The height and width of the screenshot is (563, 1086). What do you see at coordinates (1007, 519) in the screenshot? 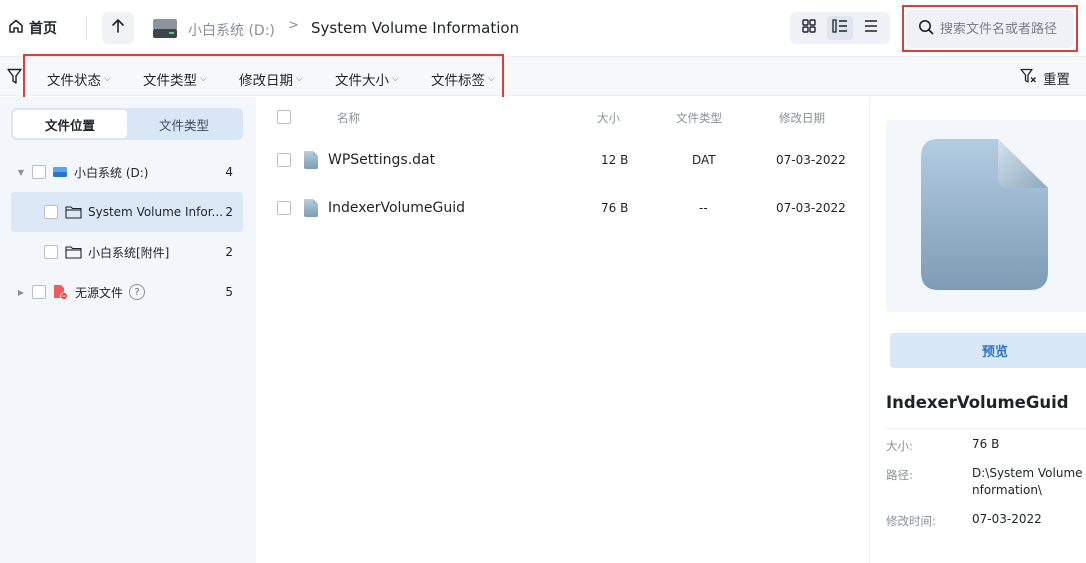
I see `detail-date-value: 07-03-2022` at bounding box center [1007, 519].